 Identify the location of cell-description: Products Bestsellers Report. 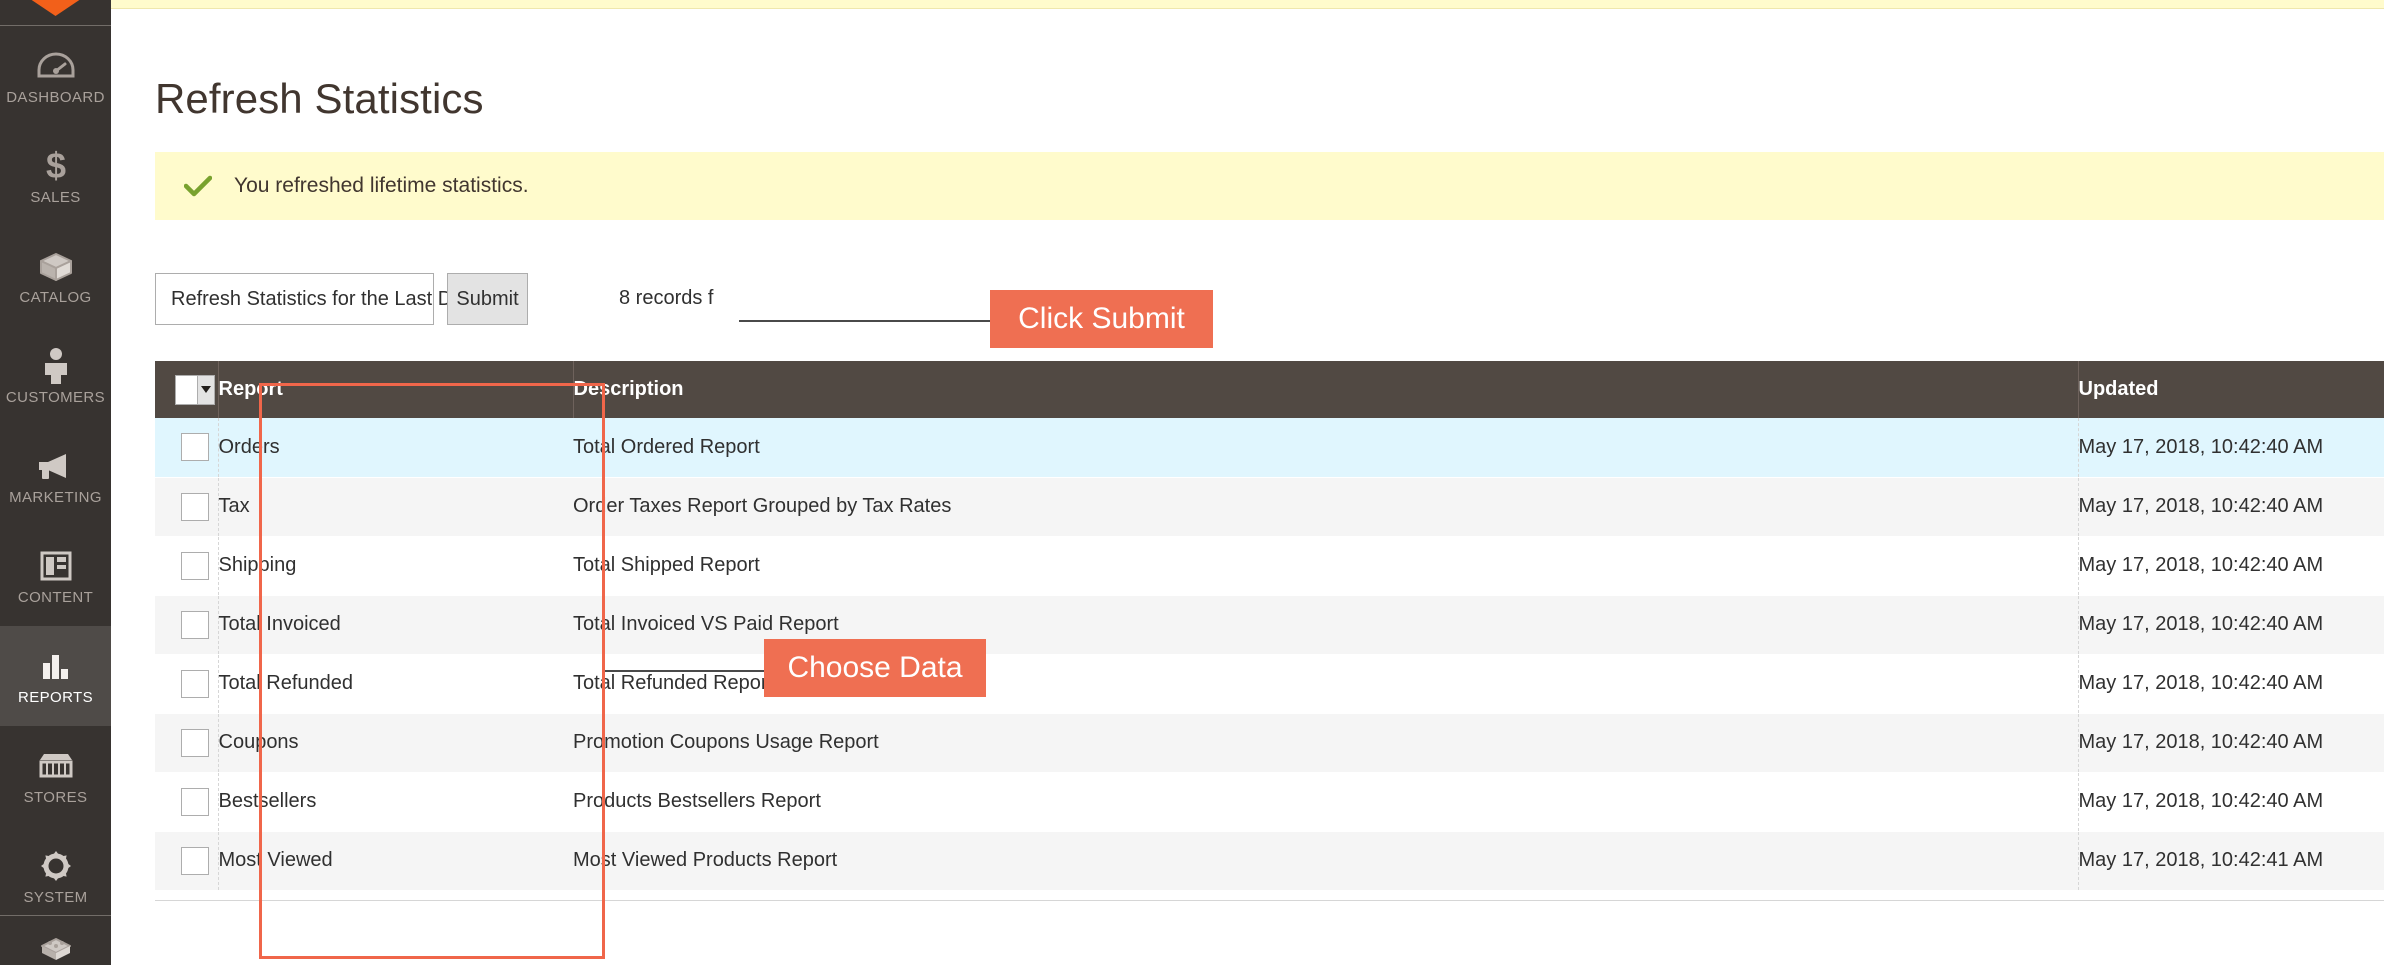
(1325, 802).